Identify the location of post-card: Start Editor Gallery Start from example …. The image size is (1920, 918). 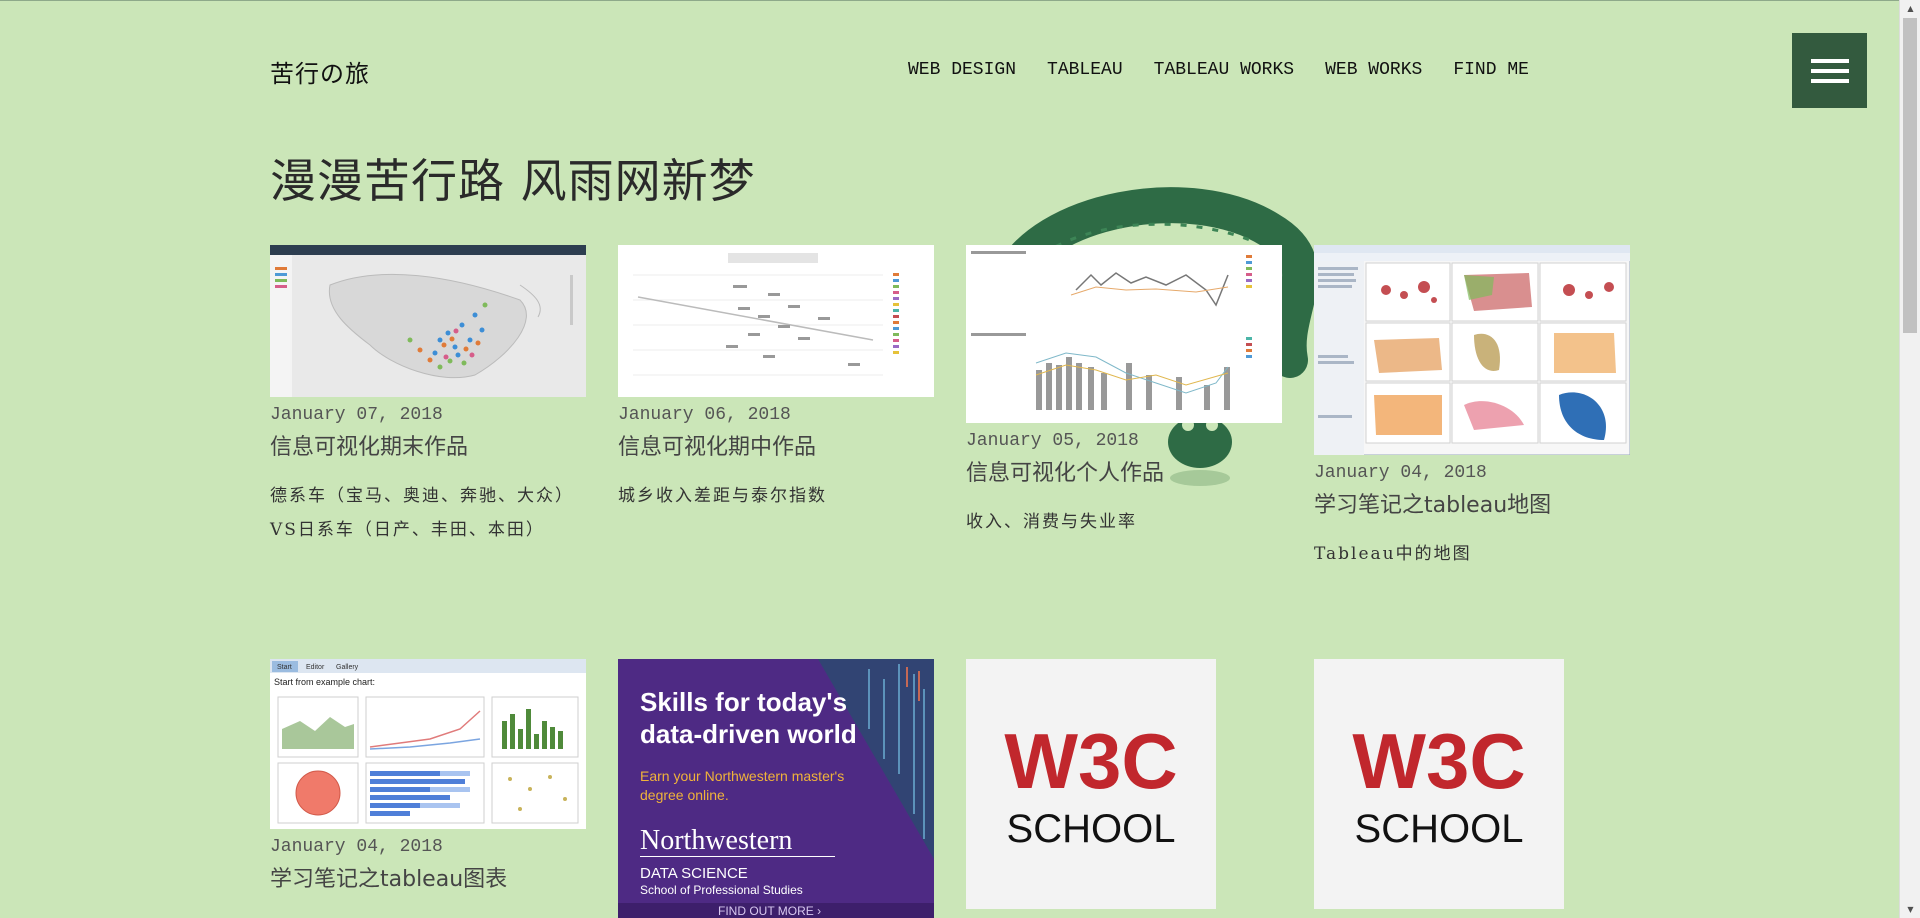
(428, 776).